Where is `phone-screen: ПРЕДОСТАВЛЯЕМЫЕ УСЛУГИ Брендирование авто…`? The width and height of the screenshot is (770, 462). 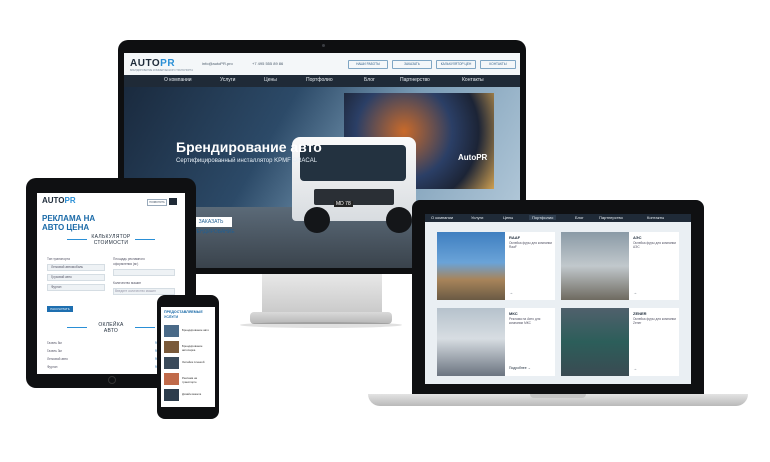
phone-screen: ПРЕДОСТАВЛЯЕМЫЕ УСЛУГИ Брендирование авто… is located at coordinates (188, 357).